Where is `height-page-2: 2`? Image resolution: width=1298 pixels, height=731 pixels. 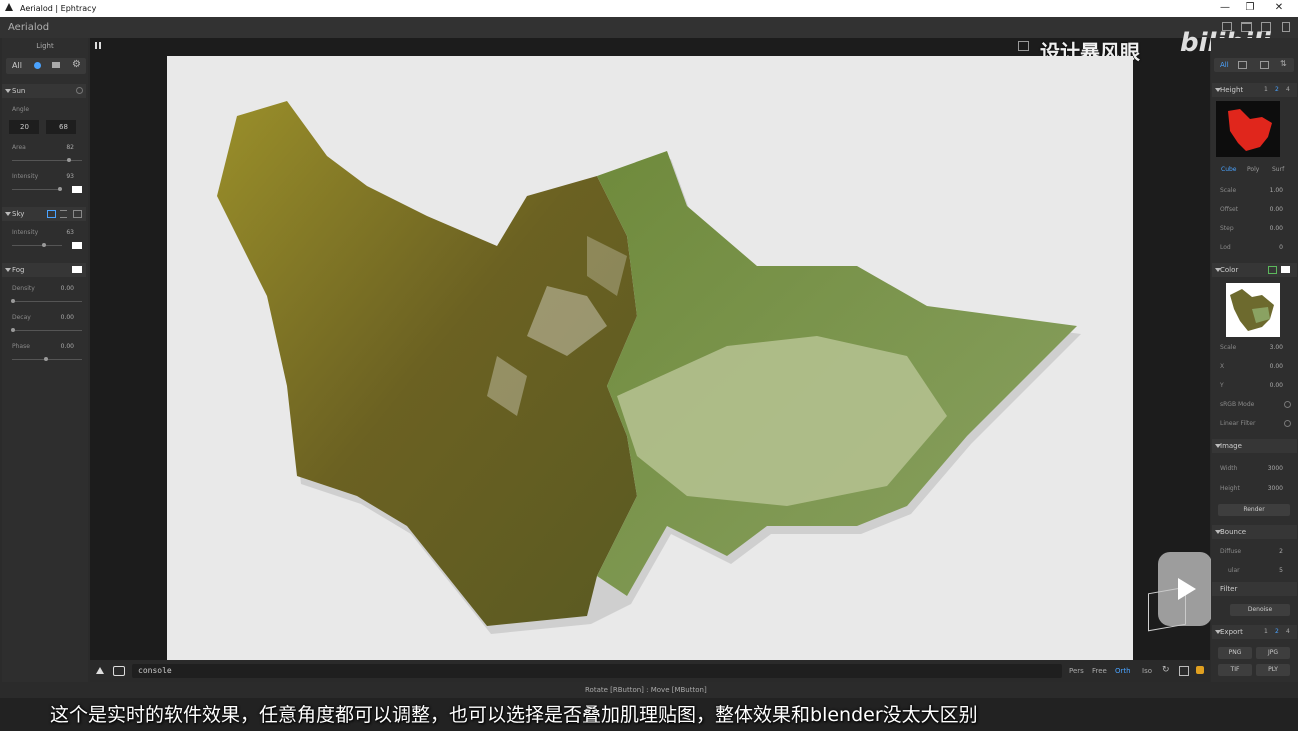 height-page-2: 2 is located at coordinates (1277, 89).